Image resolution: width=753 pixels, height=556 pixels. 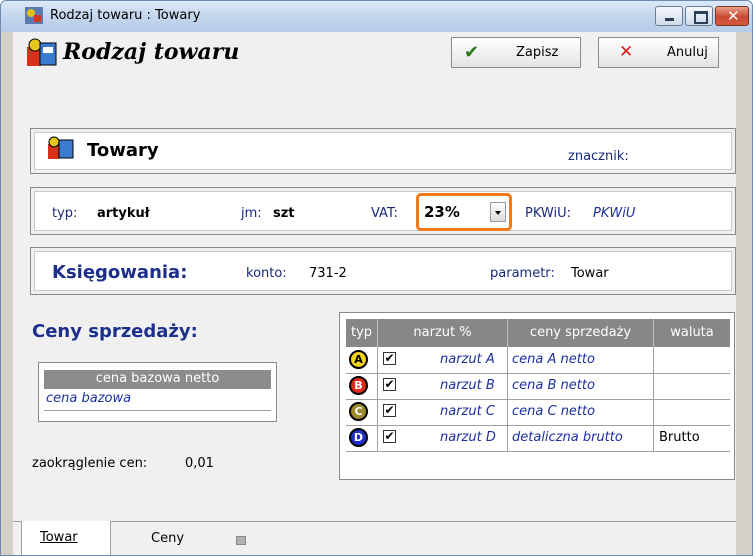 I want to click on minimize-icon, so click(x=669, y=19).